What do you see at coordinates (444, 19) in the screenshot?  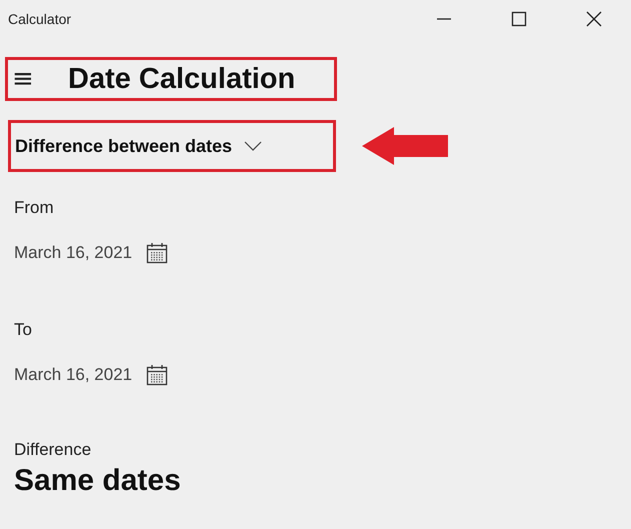 I see `minimize-icon` at bounding box center [444, 19].